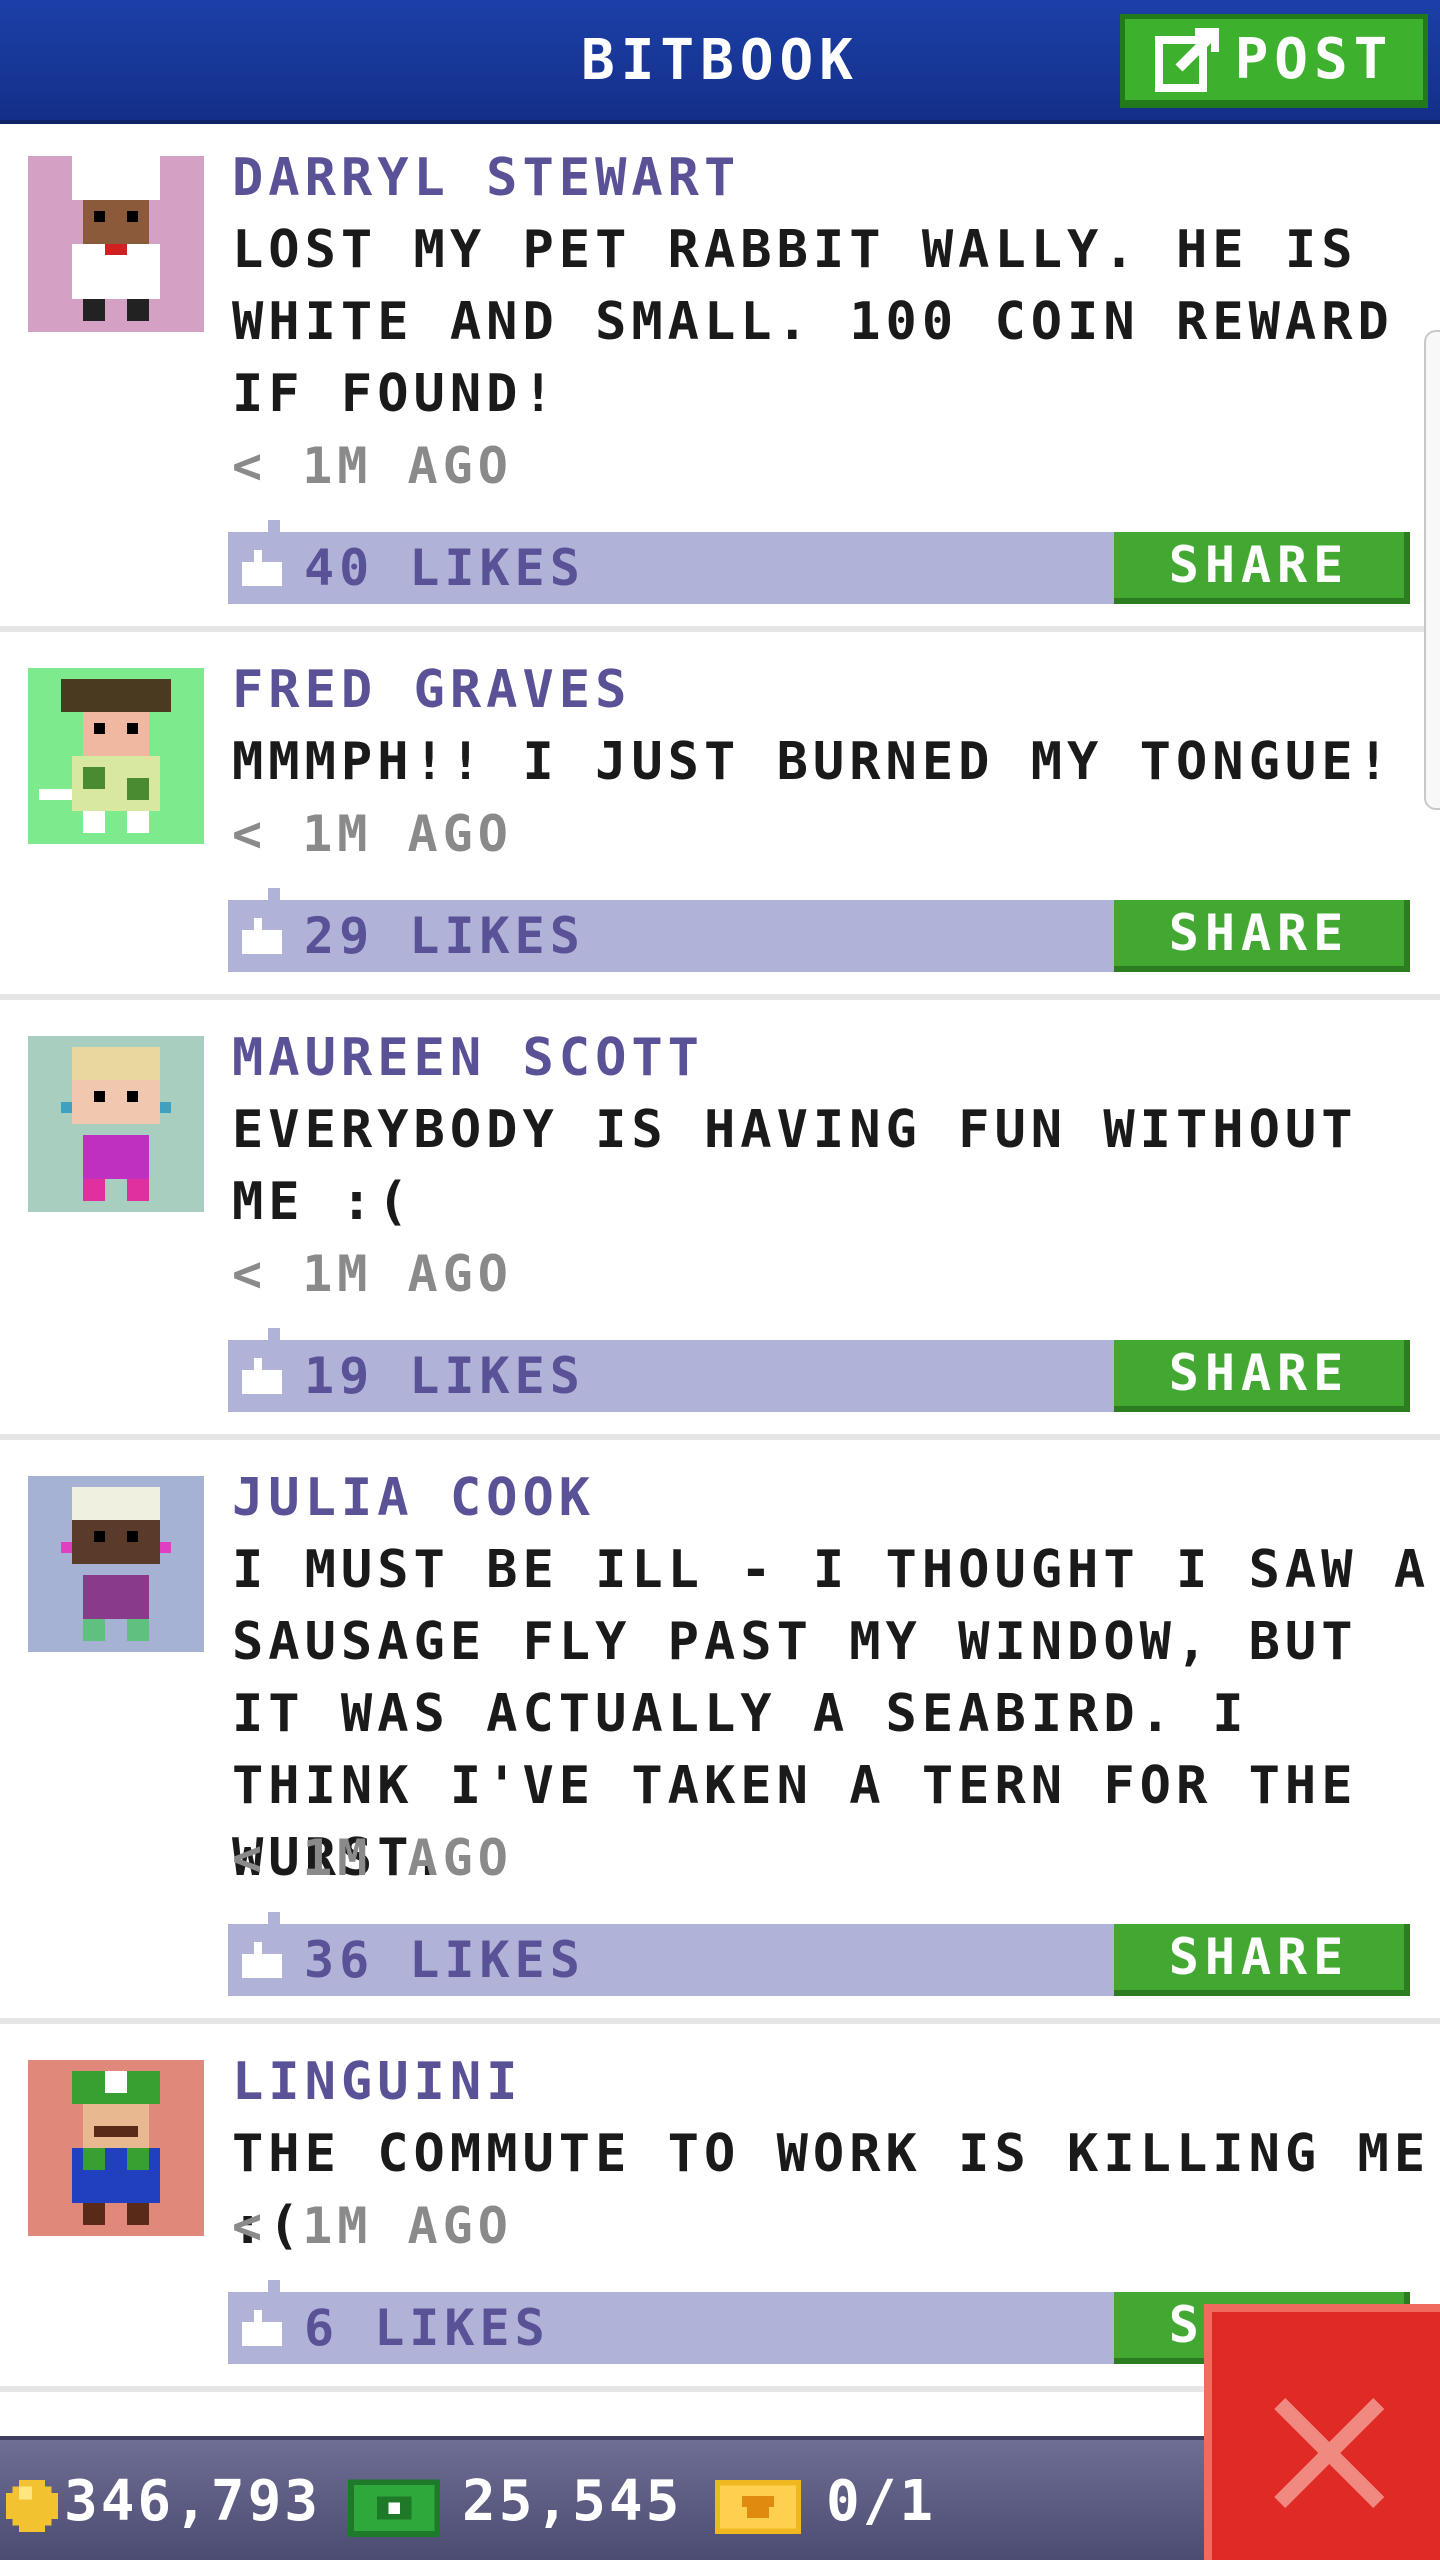  What do you see at coordinates (758, 2507) in the screenshot?
I see `ticket-icon` at bounding box center [758, 2507].